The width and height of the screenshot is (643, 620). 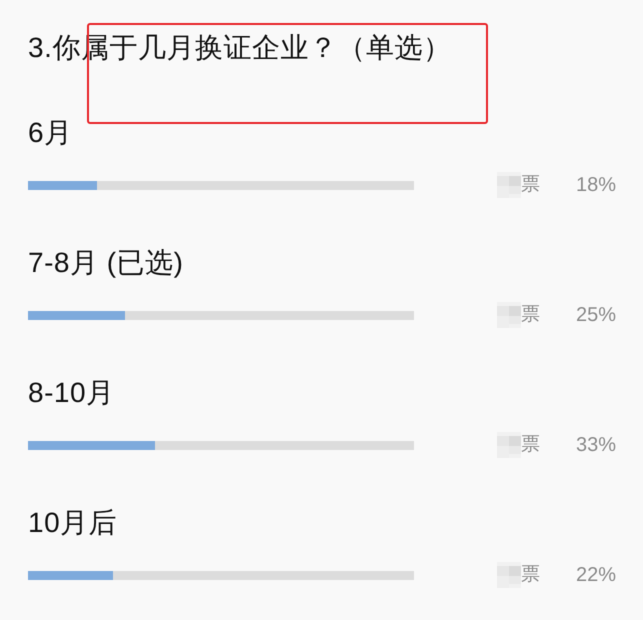 What do you see at coordinates (595, 315) in the screenshot?
I see `vote-percent: 25%` at bounding box center [595, 315].